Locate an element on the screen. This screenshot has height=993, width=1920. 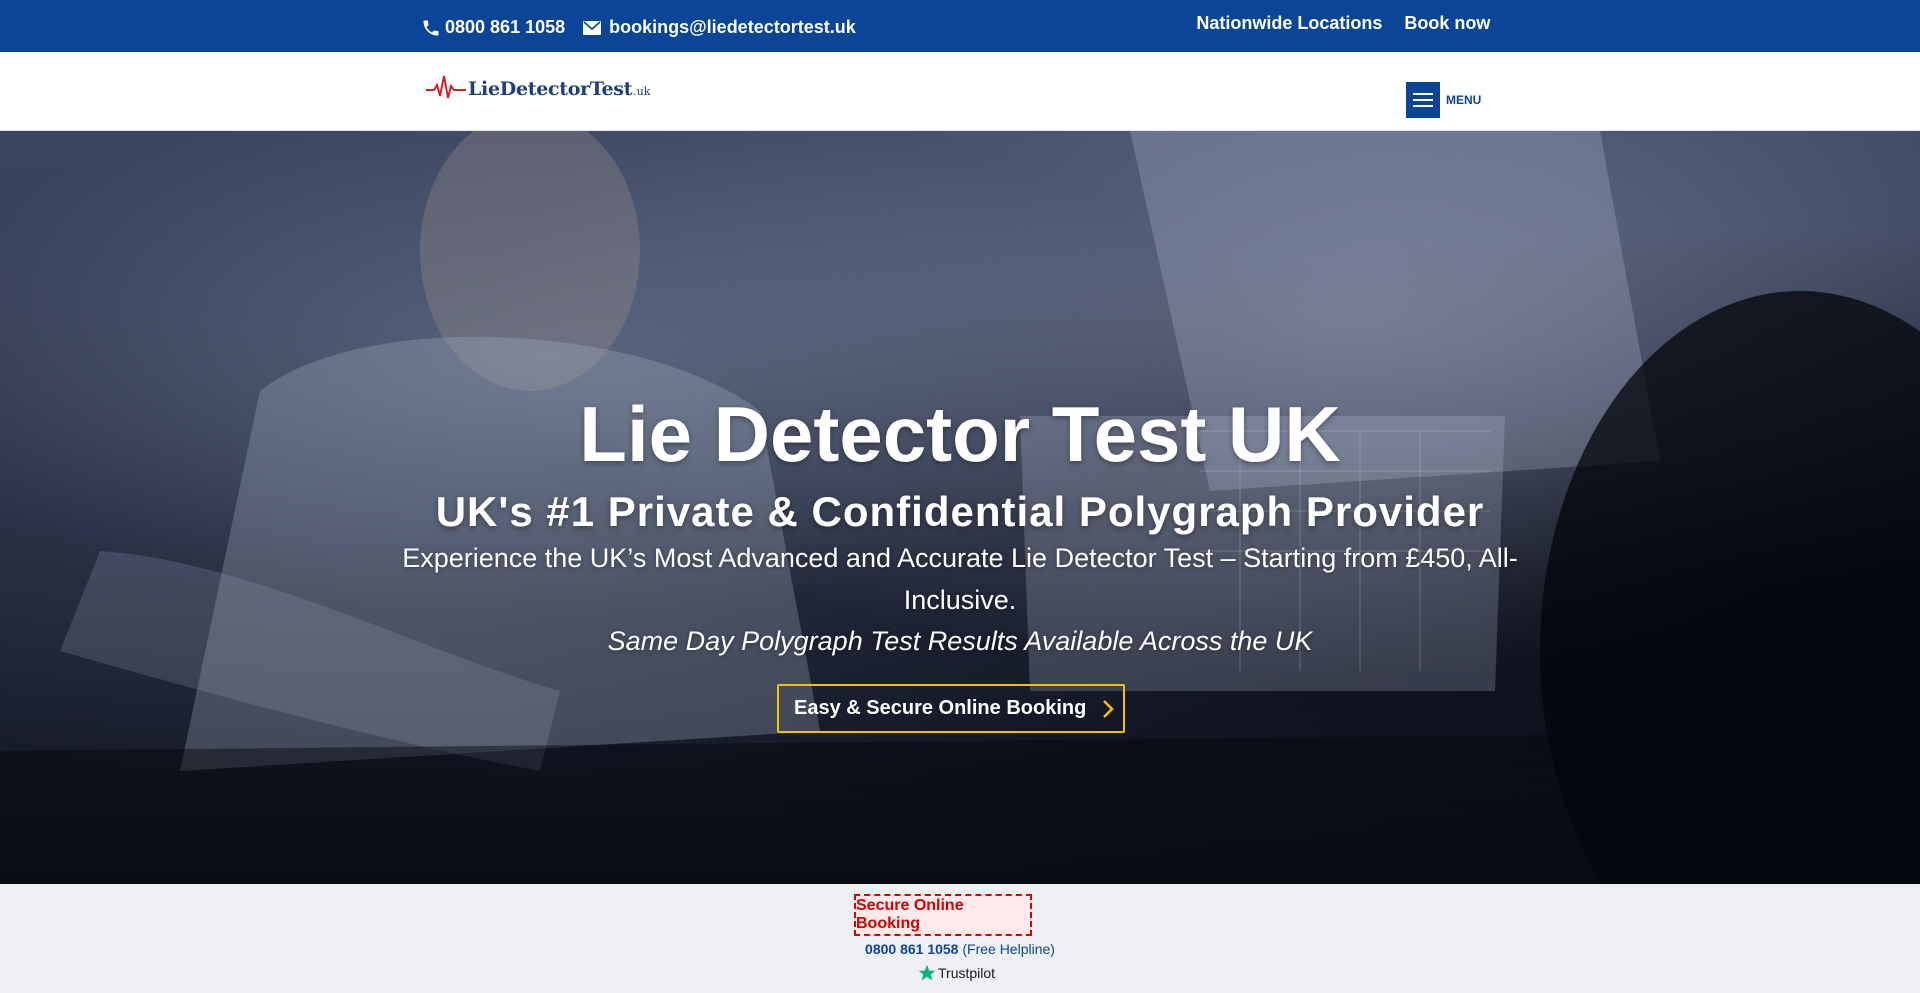
trustpilot-label: Trustpilot is located at coordinates (967, 973).